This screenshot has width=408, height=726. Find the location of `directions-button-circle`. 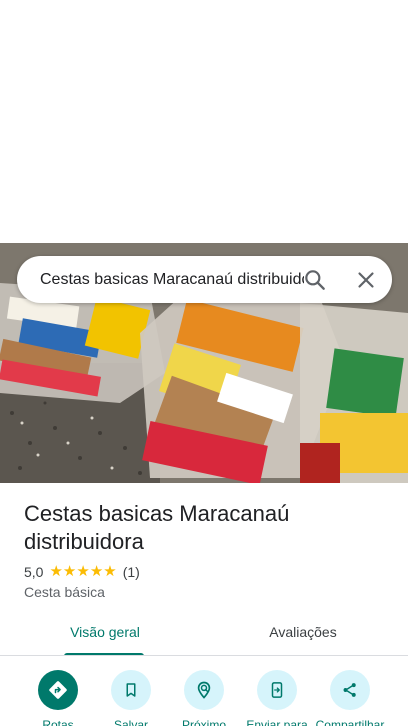

directions-button-circle is located at coordinates (58, 690).